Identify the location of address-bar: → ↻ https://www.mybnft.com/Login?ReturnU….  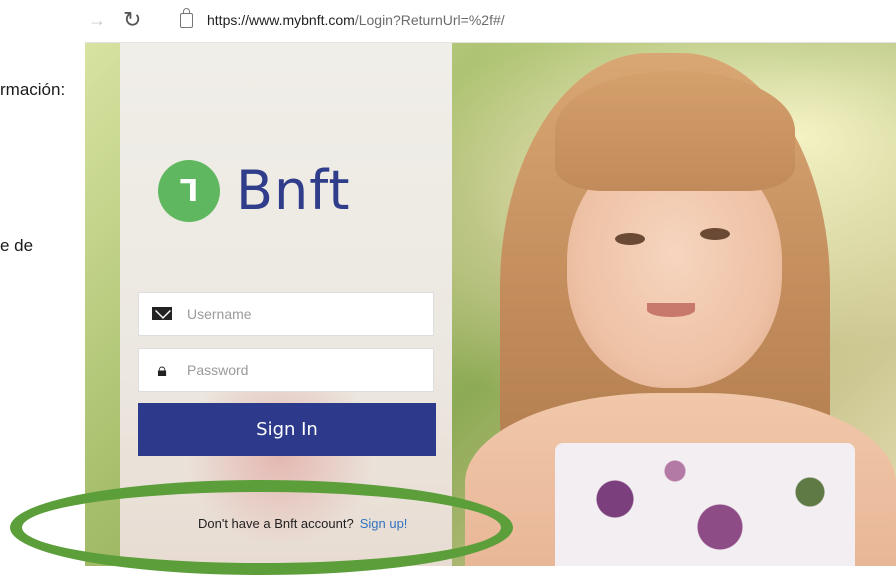
(490, 21).